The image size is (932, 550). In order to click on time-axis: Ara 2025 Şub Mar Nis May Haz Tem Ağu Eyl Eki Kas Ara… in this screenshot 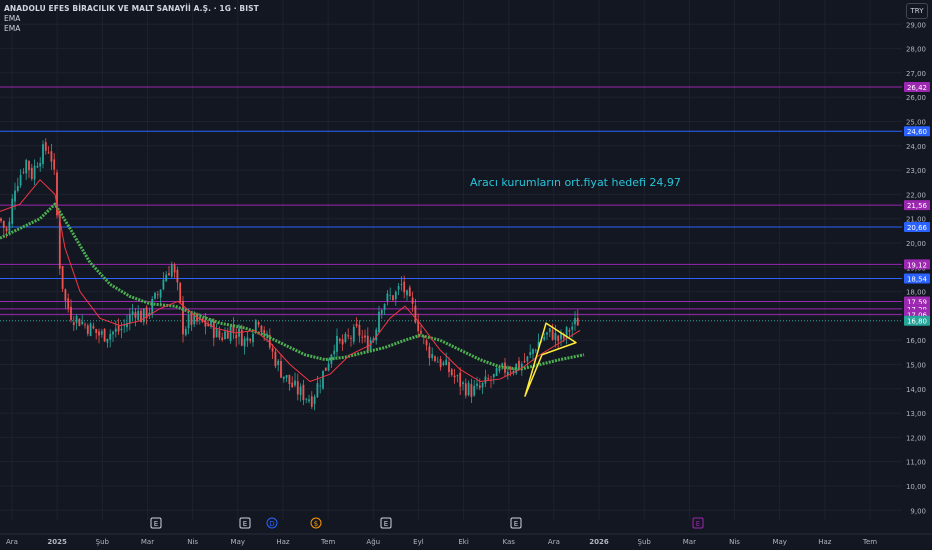, I will do `click(466, 539)`.